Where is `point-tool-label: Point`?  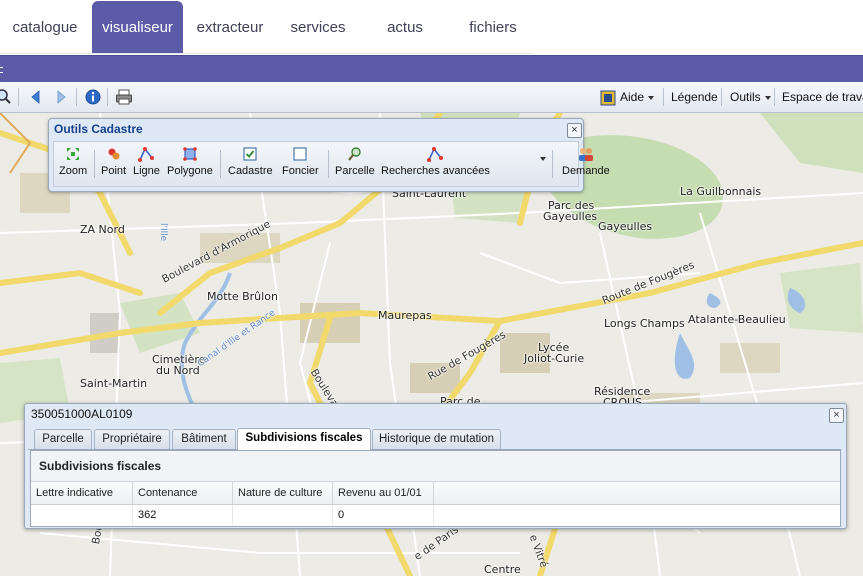 point-tool-label: Point is located at coordinates (114, 171).